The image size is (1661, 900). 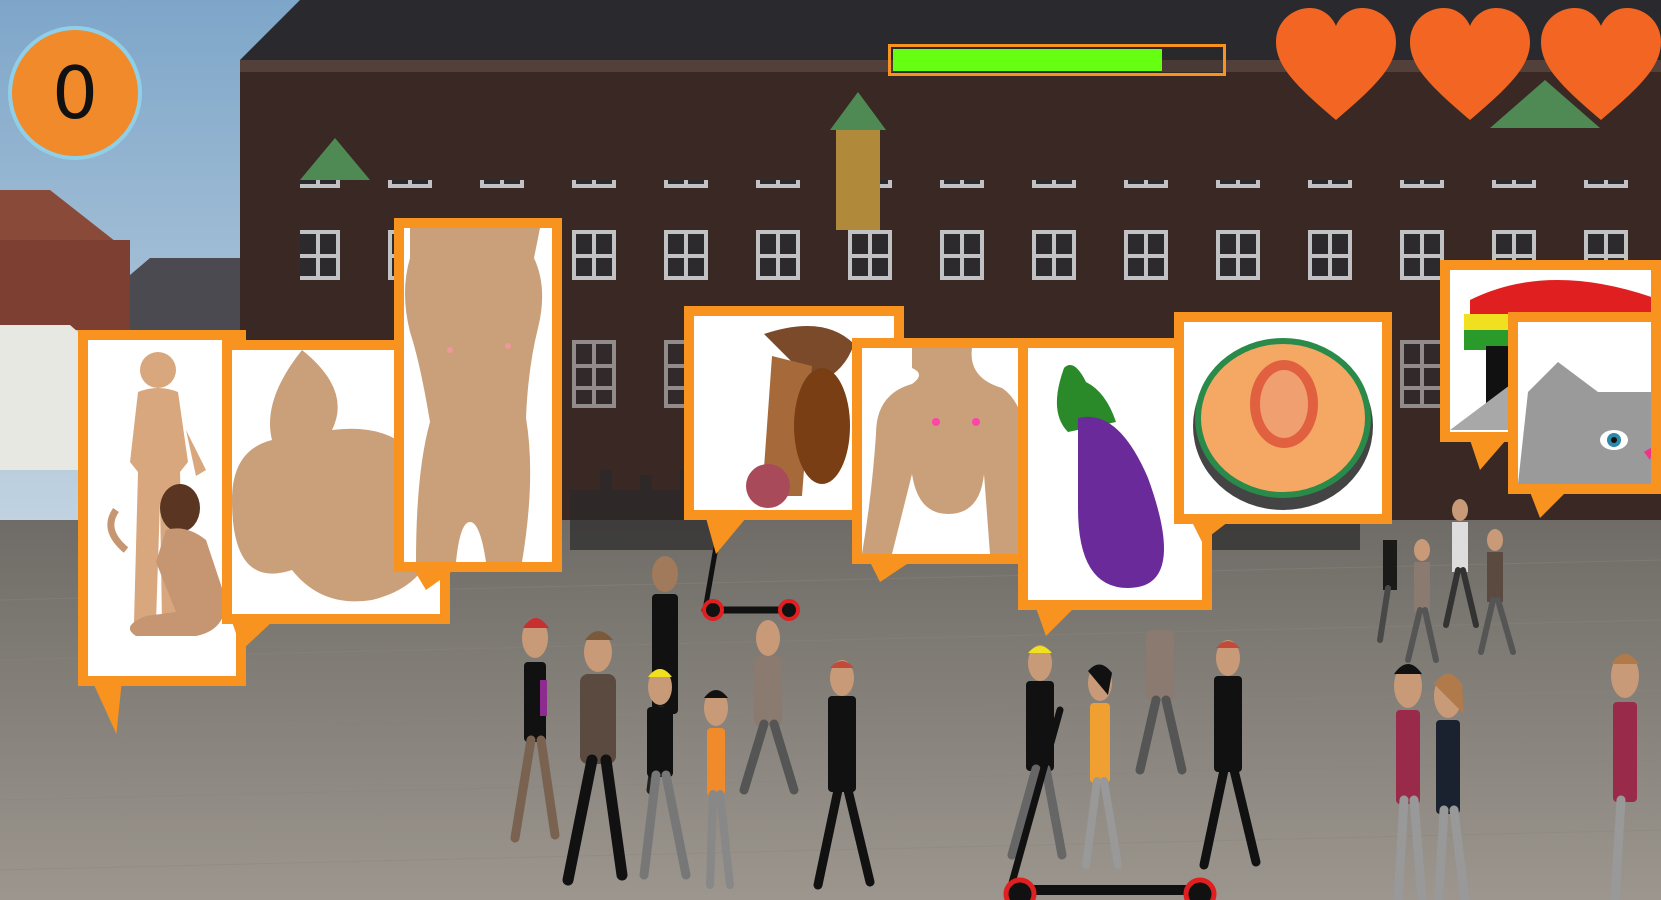 I want to click on score-value: 0, so click(x=75, y=93).